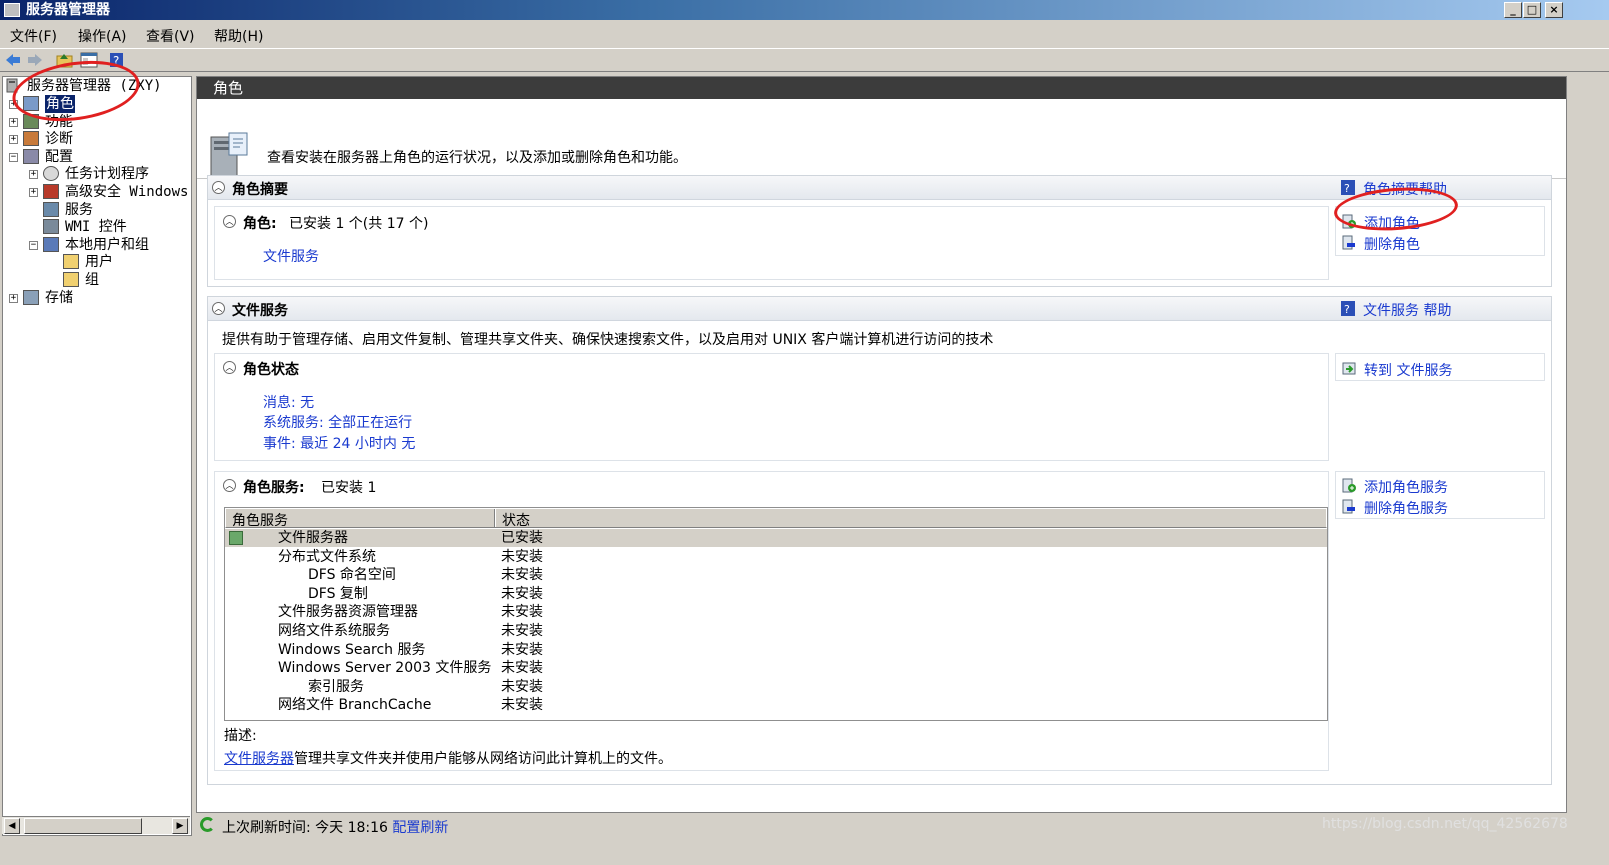  I want to click on tree-item-9: 用户, so click(96, 262).